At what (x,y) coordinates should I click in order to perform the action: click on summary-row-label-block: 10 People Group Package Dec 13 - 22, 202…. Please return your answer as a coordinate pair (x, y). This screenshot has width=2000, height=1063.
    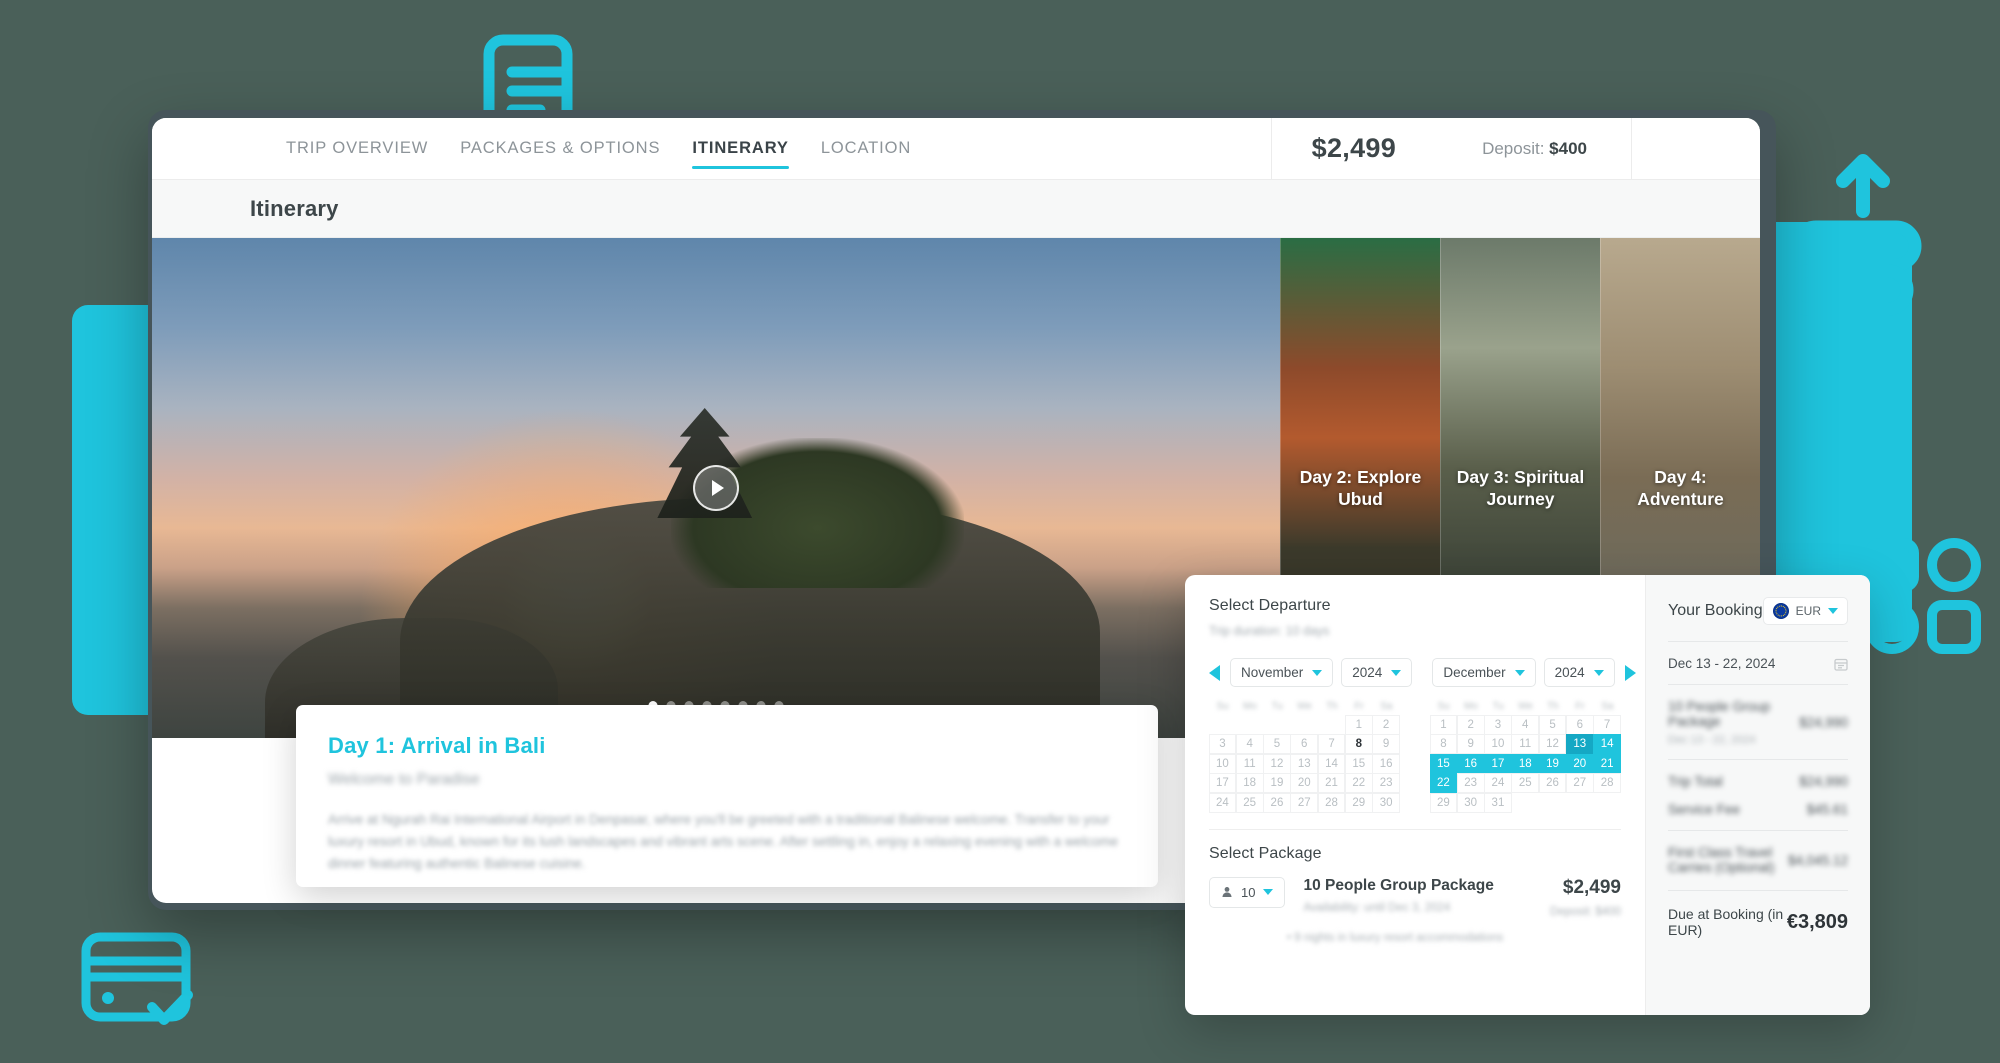
    Looking at the image, I should click on (1733, 722).